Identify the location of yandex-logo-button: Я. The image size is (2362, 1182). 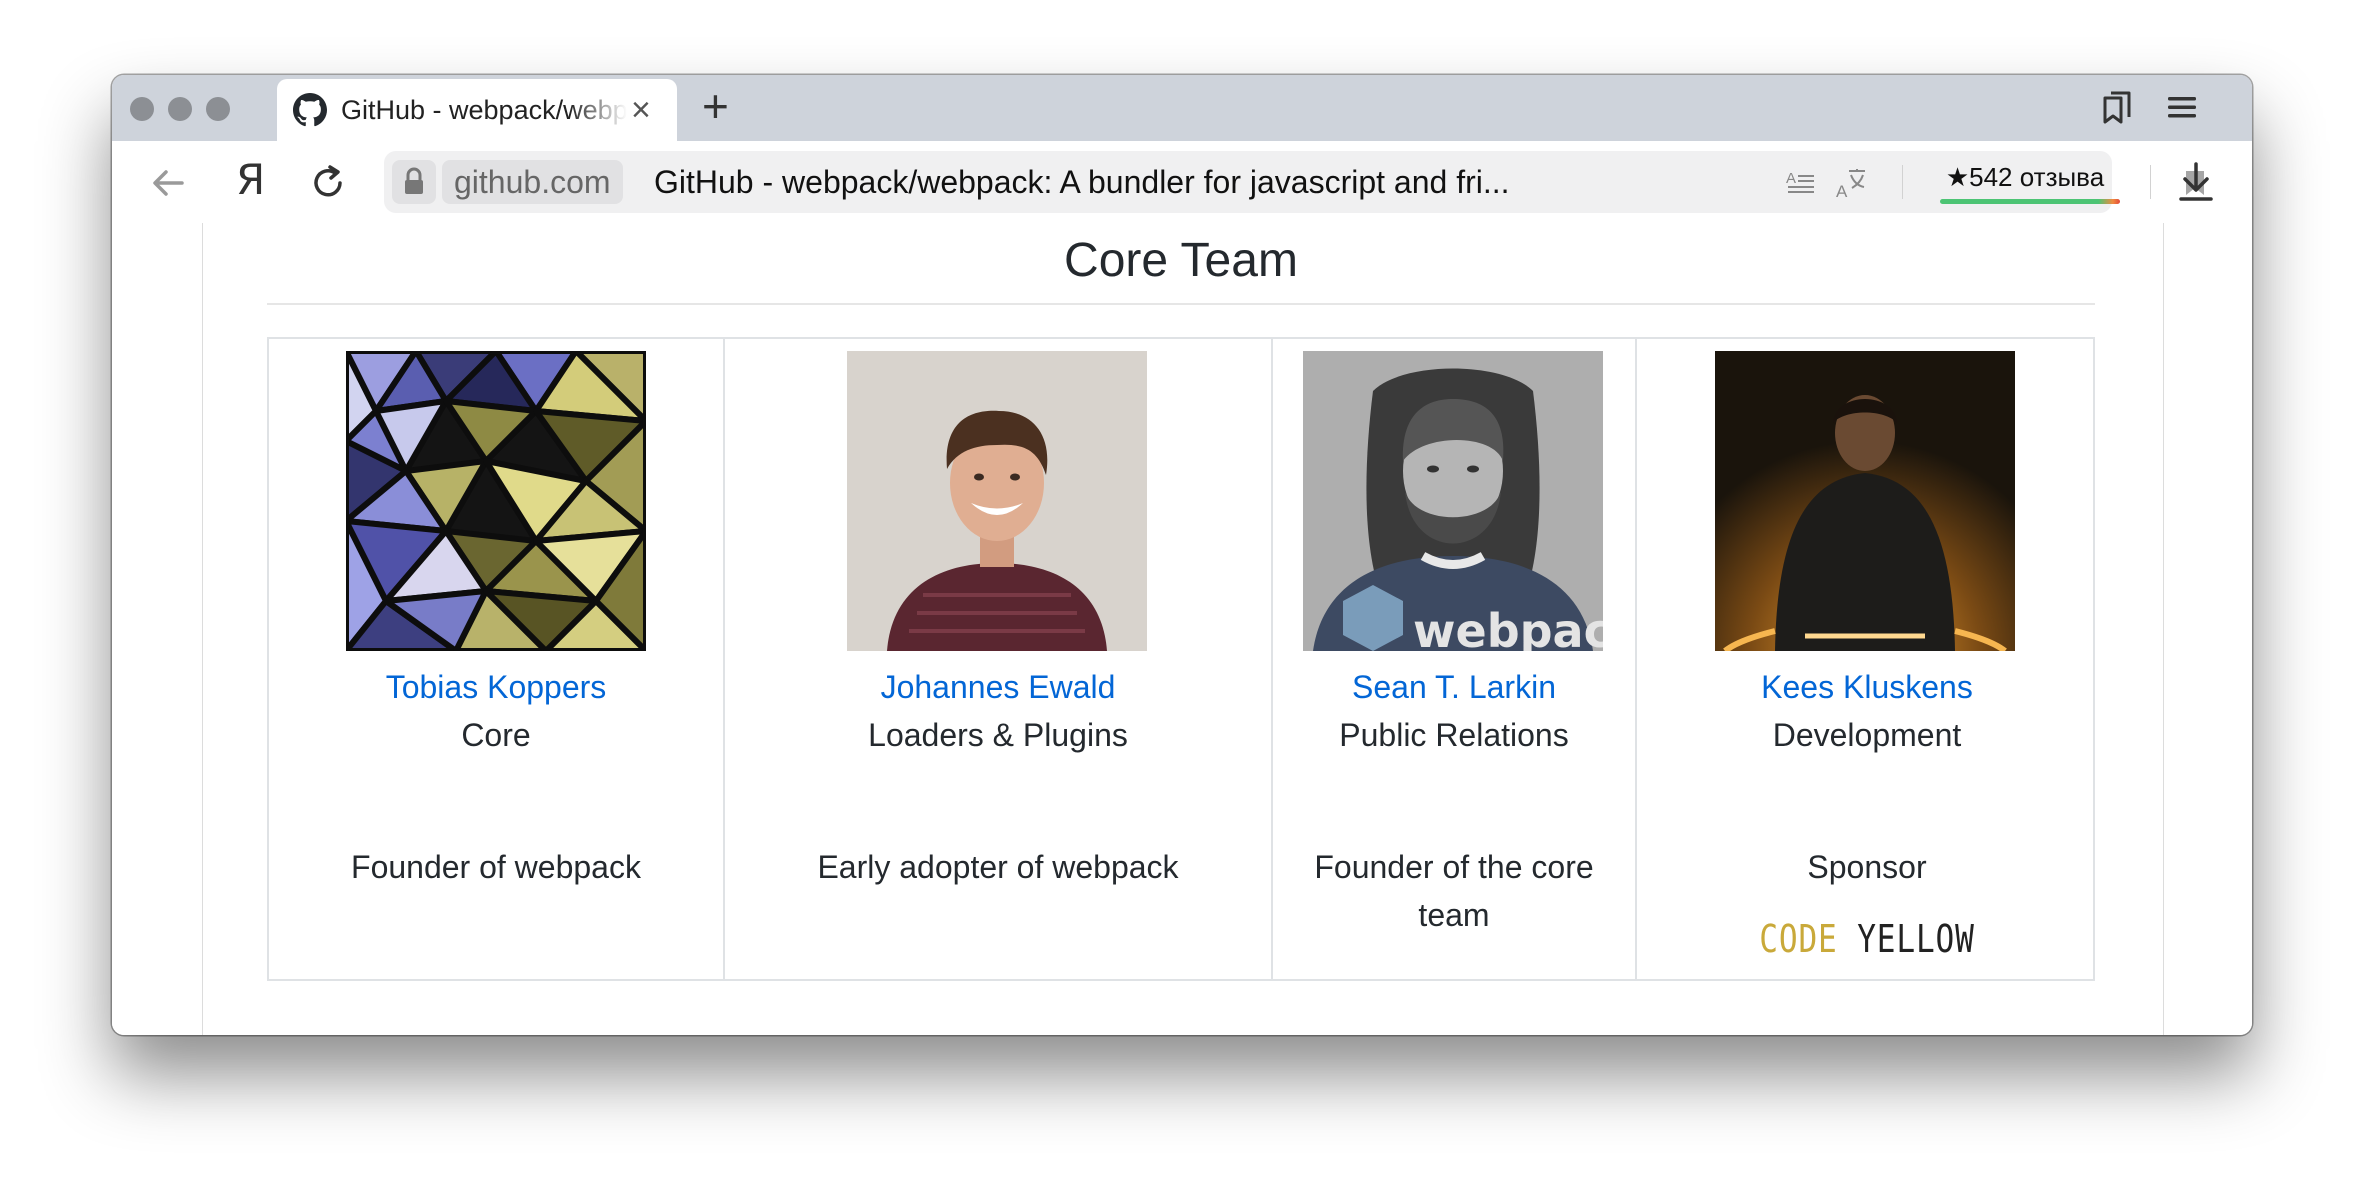
(250, 179).